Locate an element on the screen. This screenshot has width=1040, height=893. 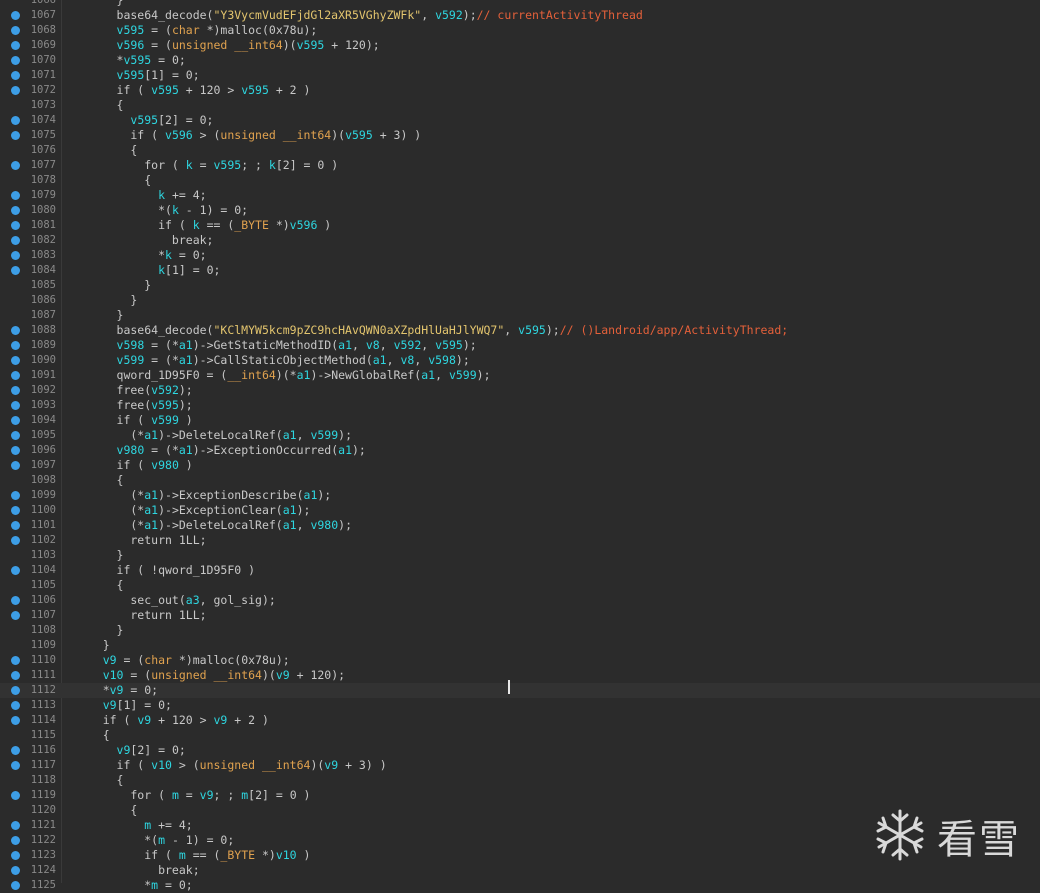
code-line: 1106 sec_out(a3, gol_sig); is located at coordinates (520, 600).